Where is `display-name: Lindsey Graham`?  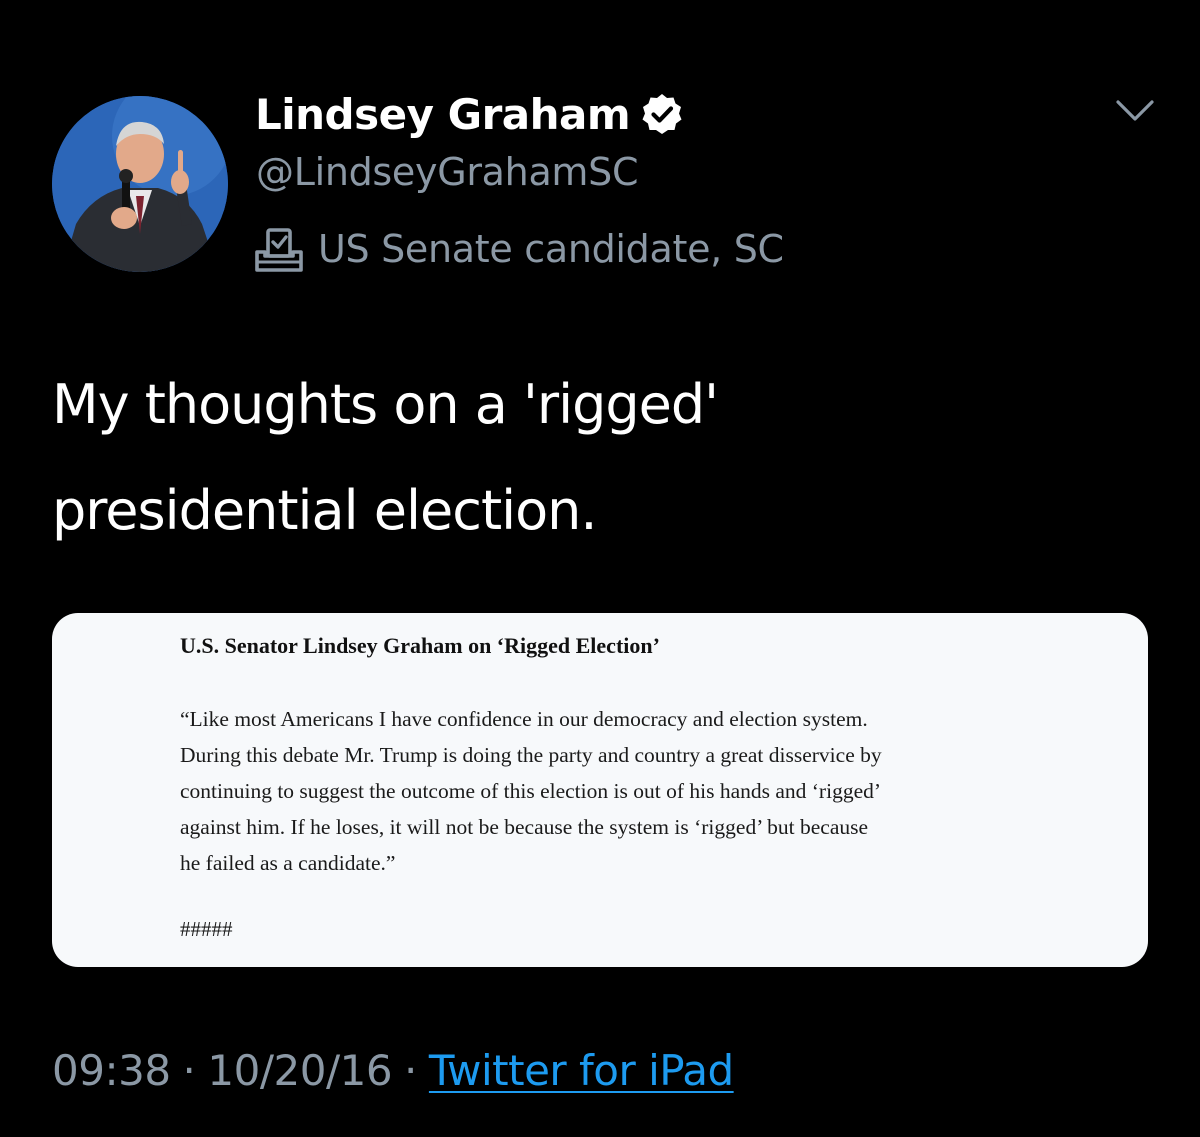 display-name: Lindsey Graham is located at coordinates (443, 114).